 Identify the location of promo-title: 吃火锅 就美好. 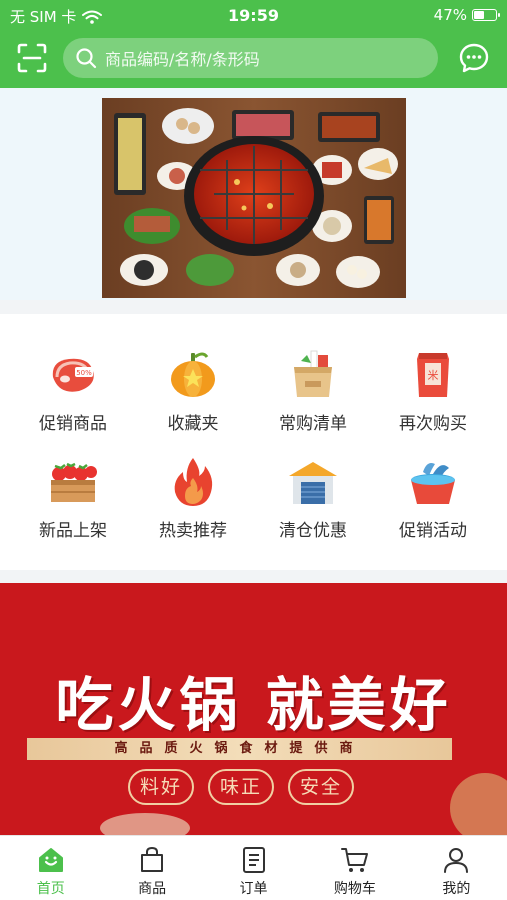
(253, 705).